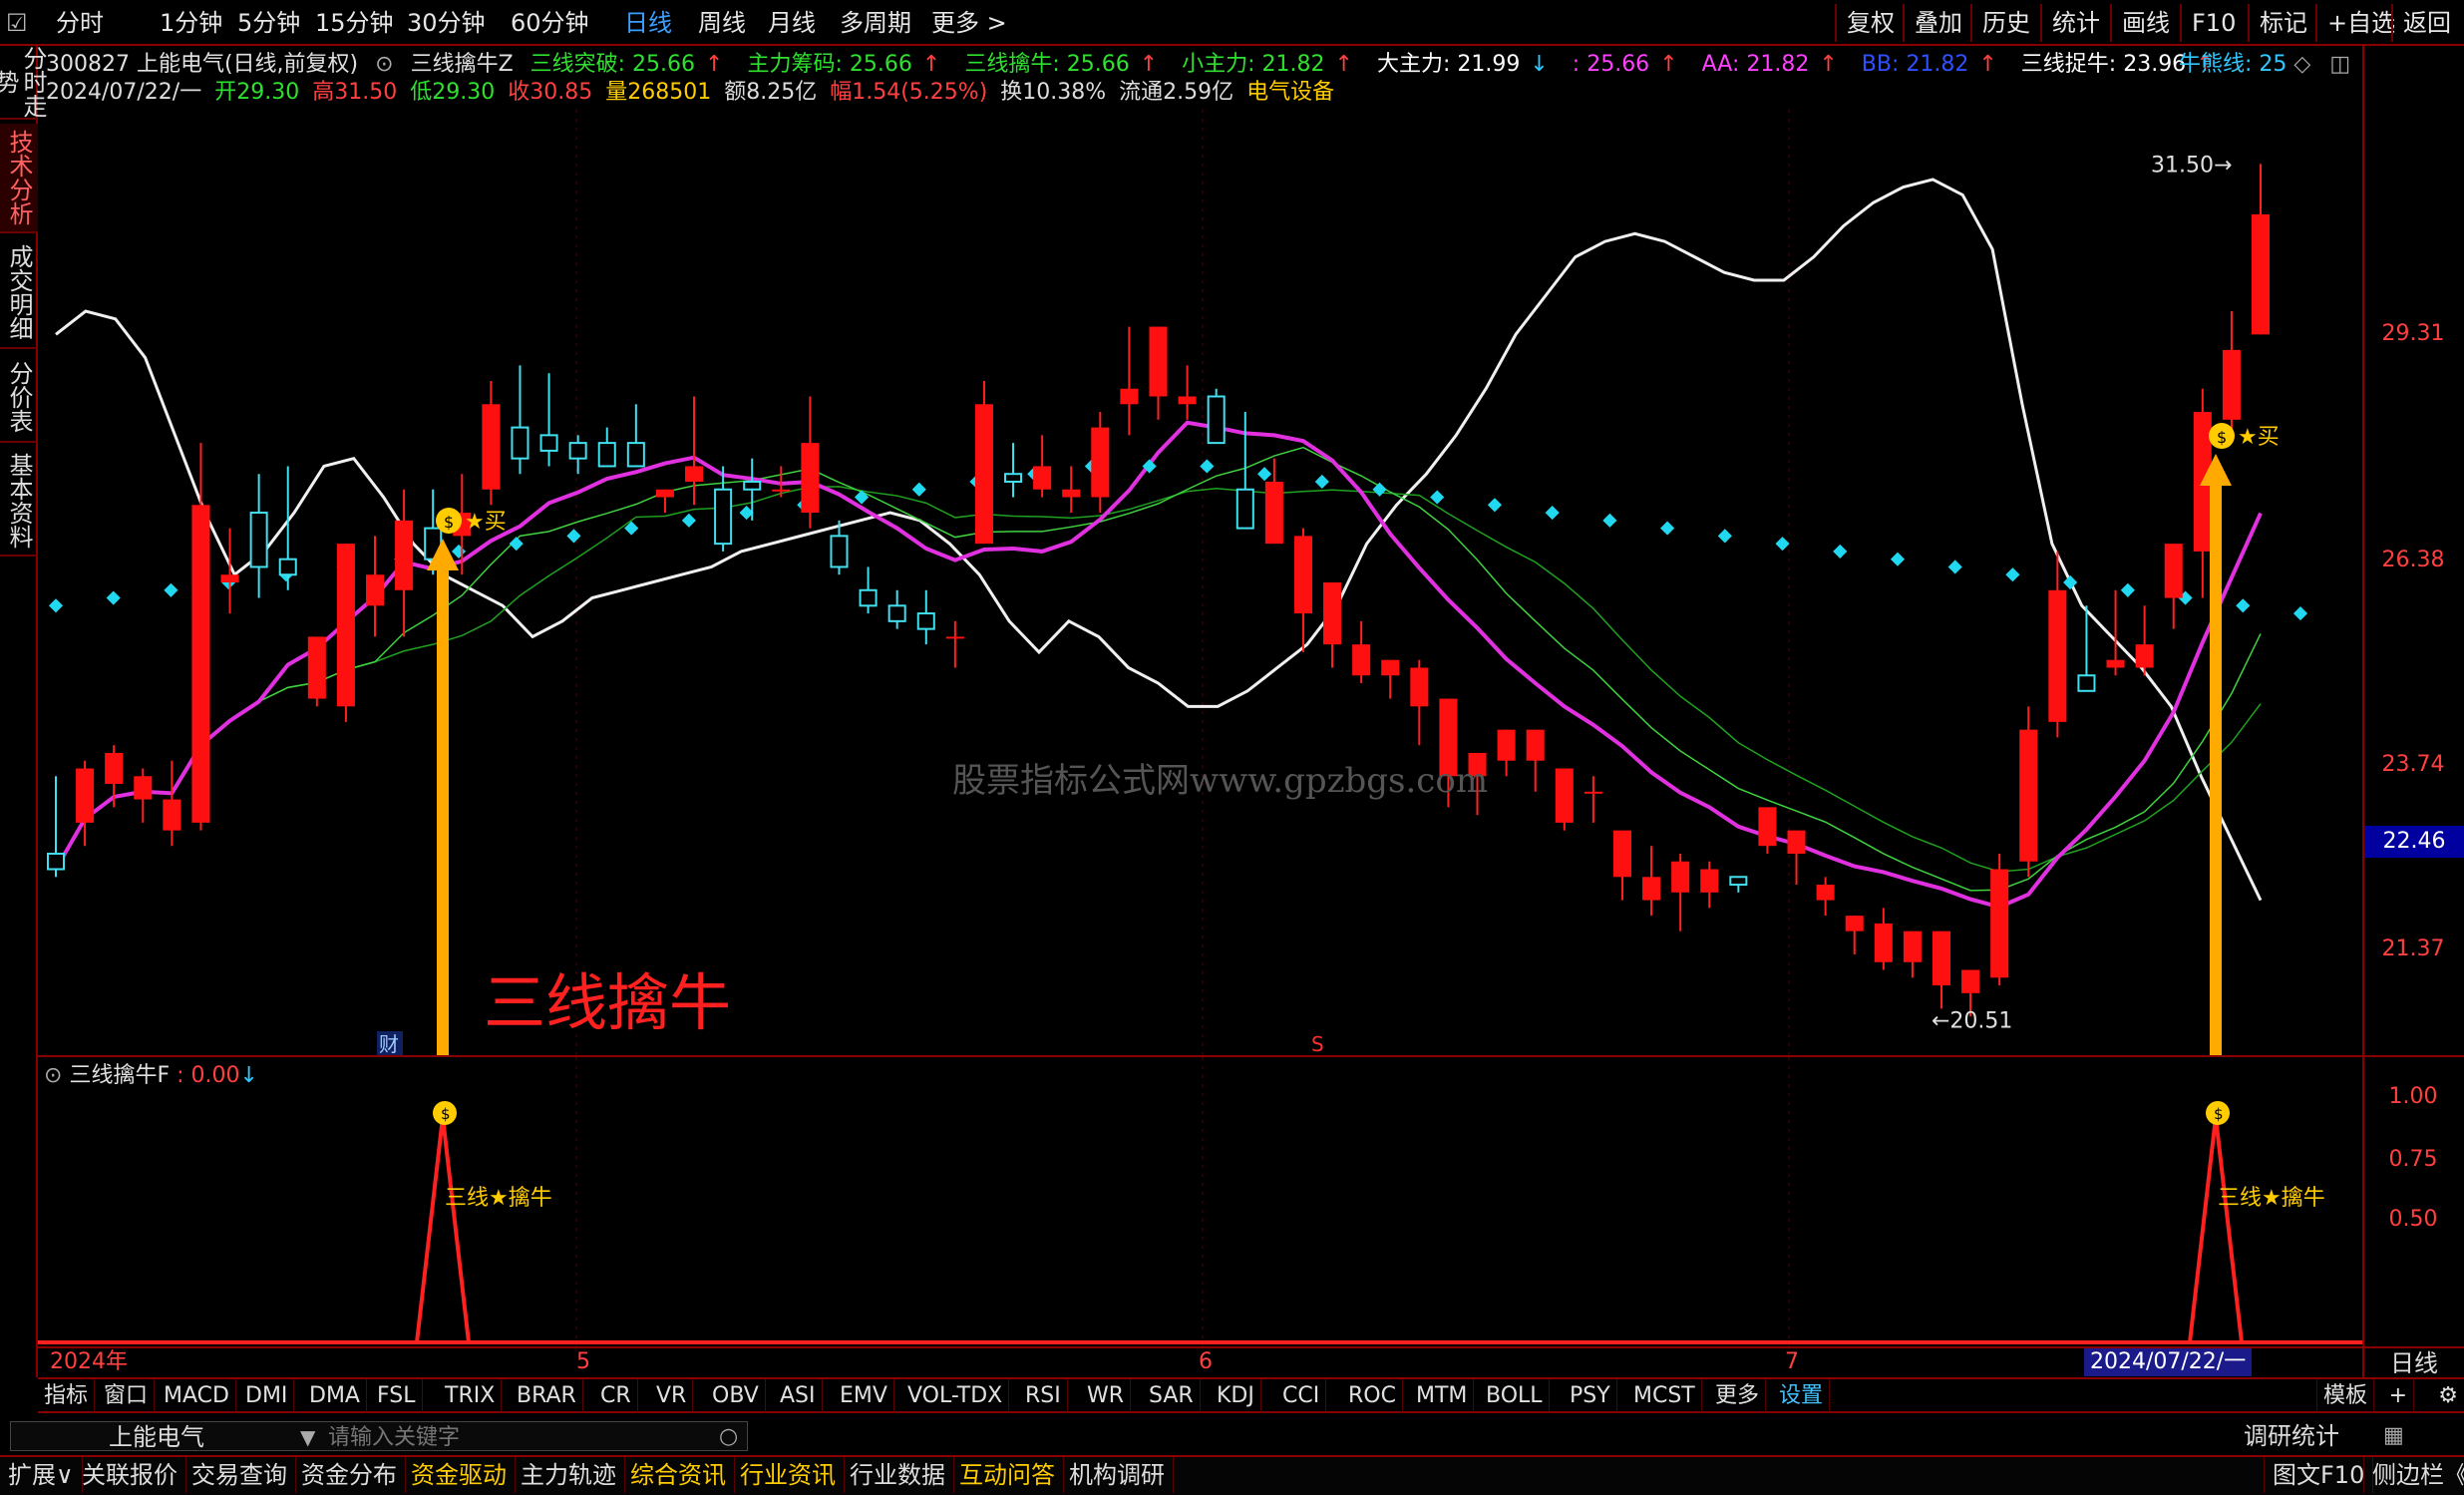 The height and width of the screenshot is (1495, 2464). I want to click on status-tab-4: 资金驱动, so click(459, 1475).